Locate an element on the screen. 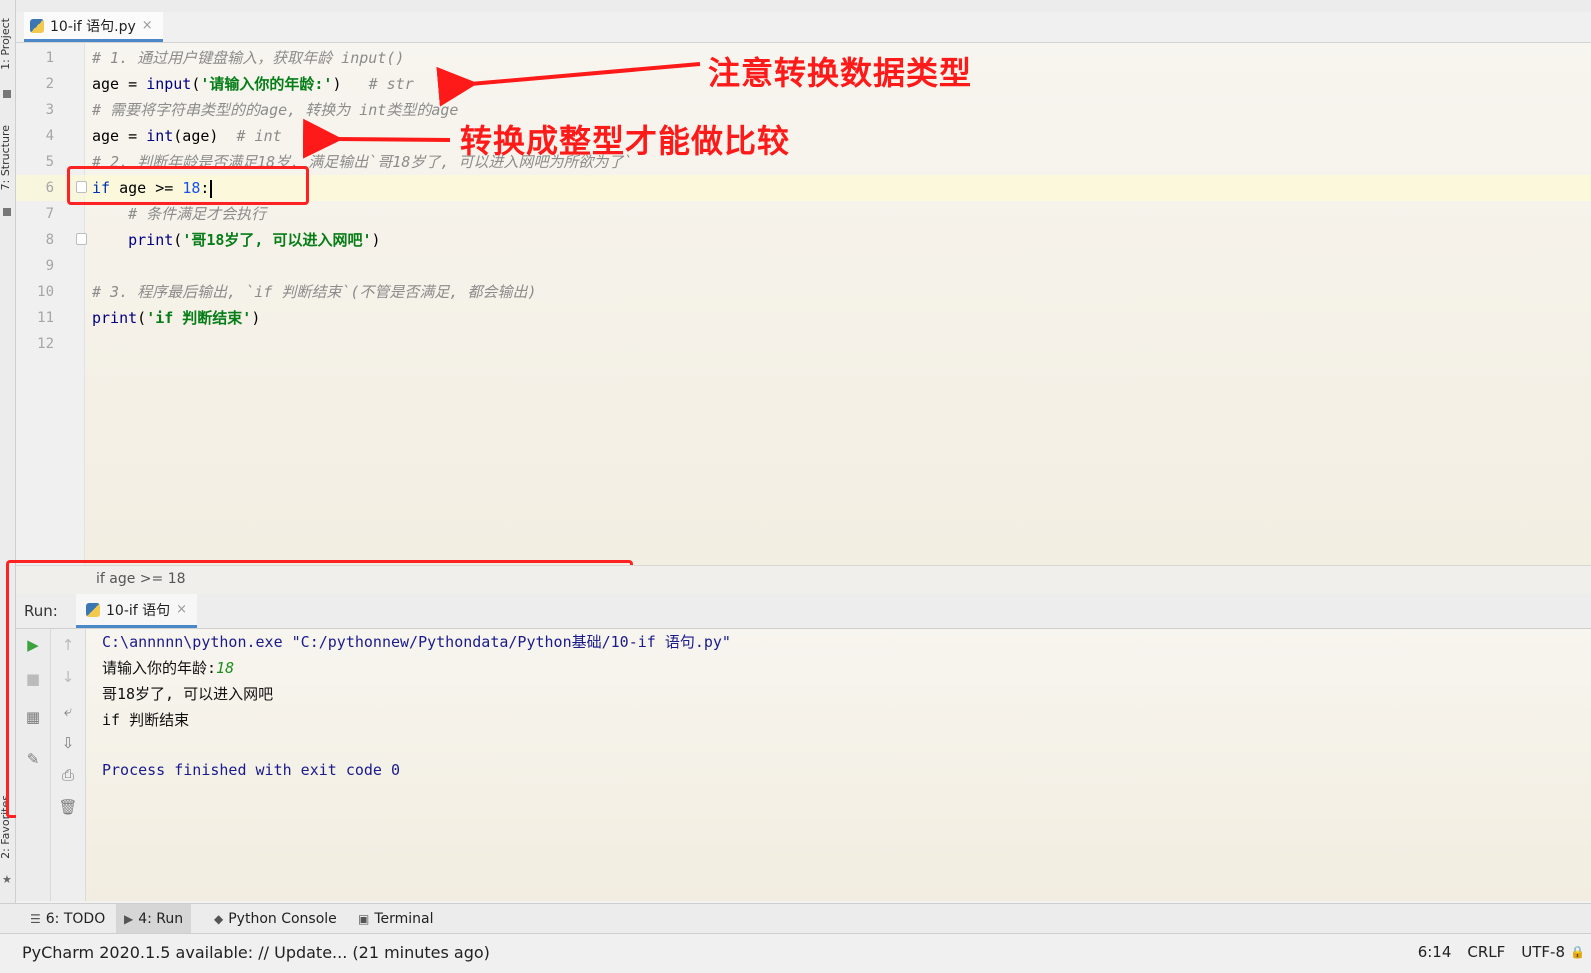 This screenshot has width=1591, height=973. code-line: 10 # 3. 程序最后输出, `if 判断结束`(不管是否满足, 都会输出) is located at coordinates (803, 292).